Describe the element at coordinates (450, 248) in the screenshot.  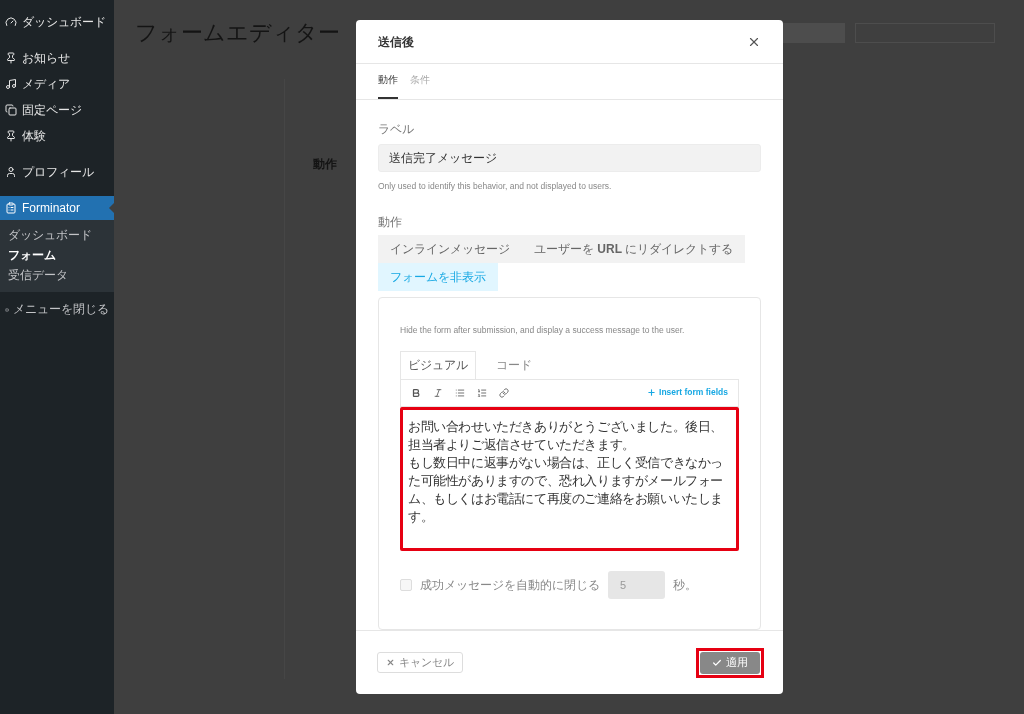
I see `behavior-option: インラインメッセージ` at that location.